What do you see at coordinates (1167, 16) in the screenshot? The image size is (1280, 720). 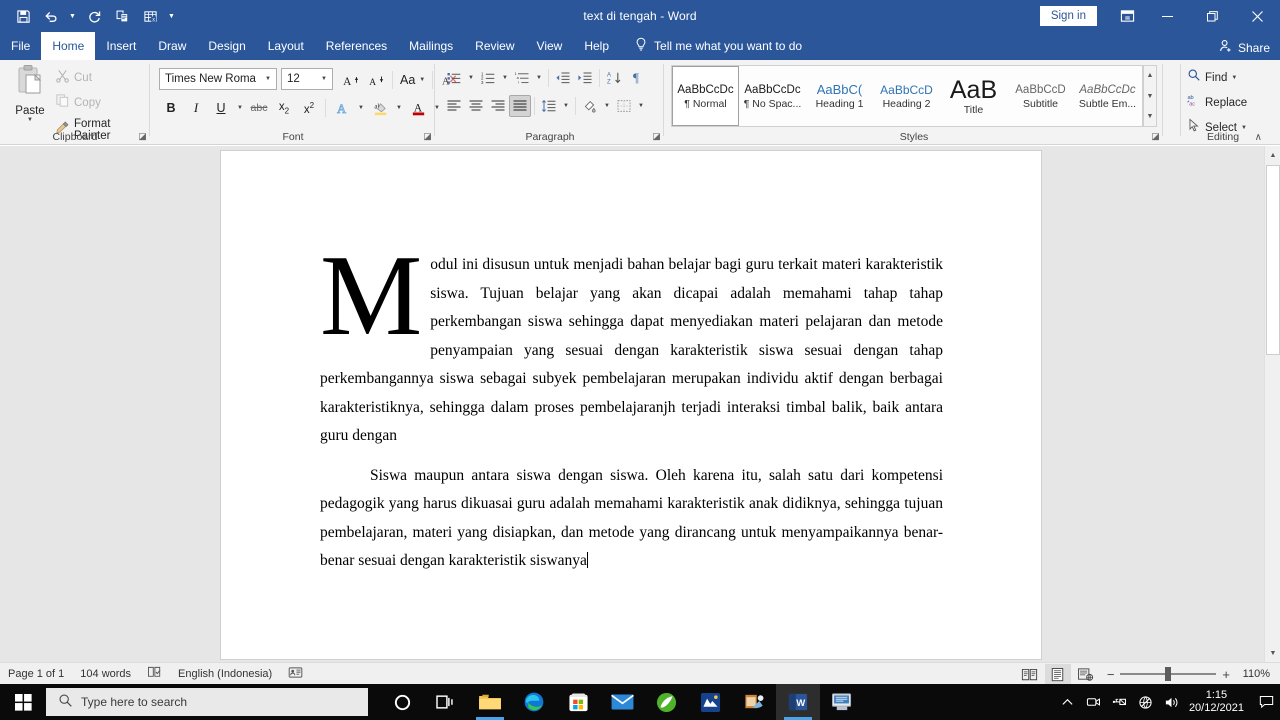 I see `minimize-button` at bounding box center [1167, 16].